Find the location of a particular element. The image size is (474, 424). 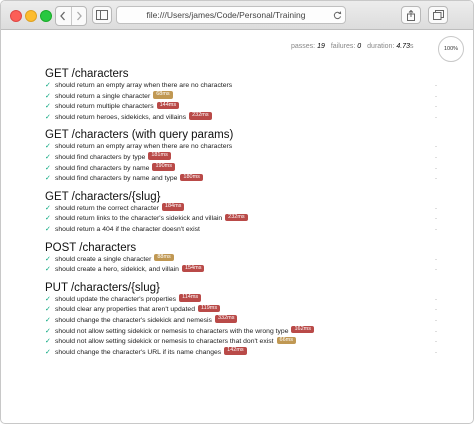

tabs-overview-button is located at coordinates (438, 15).